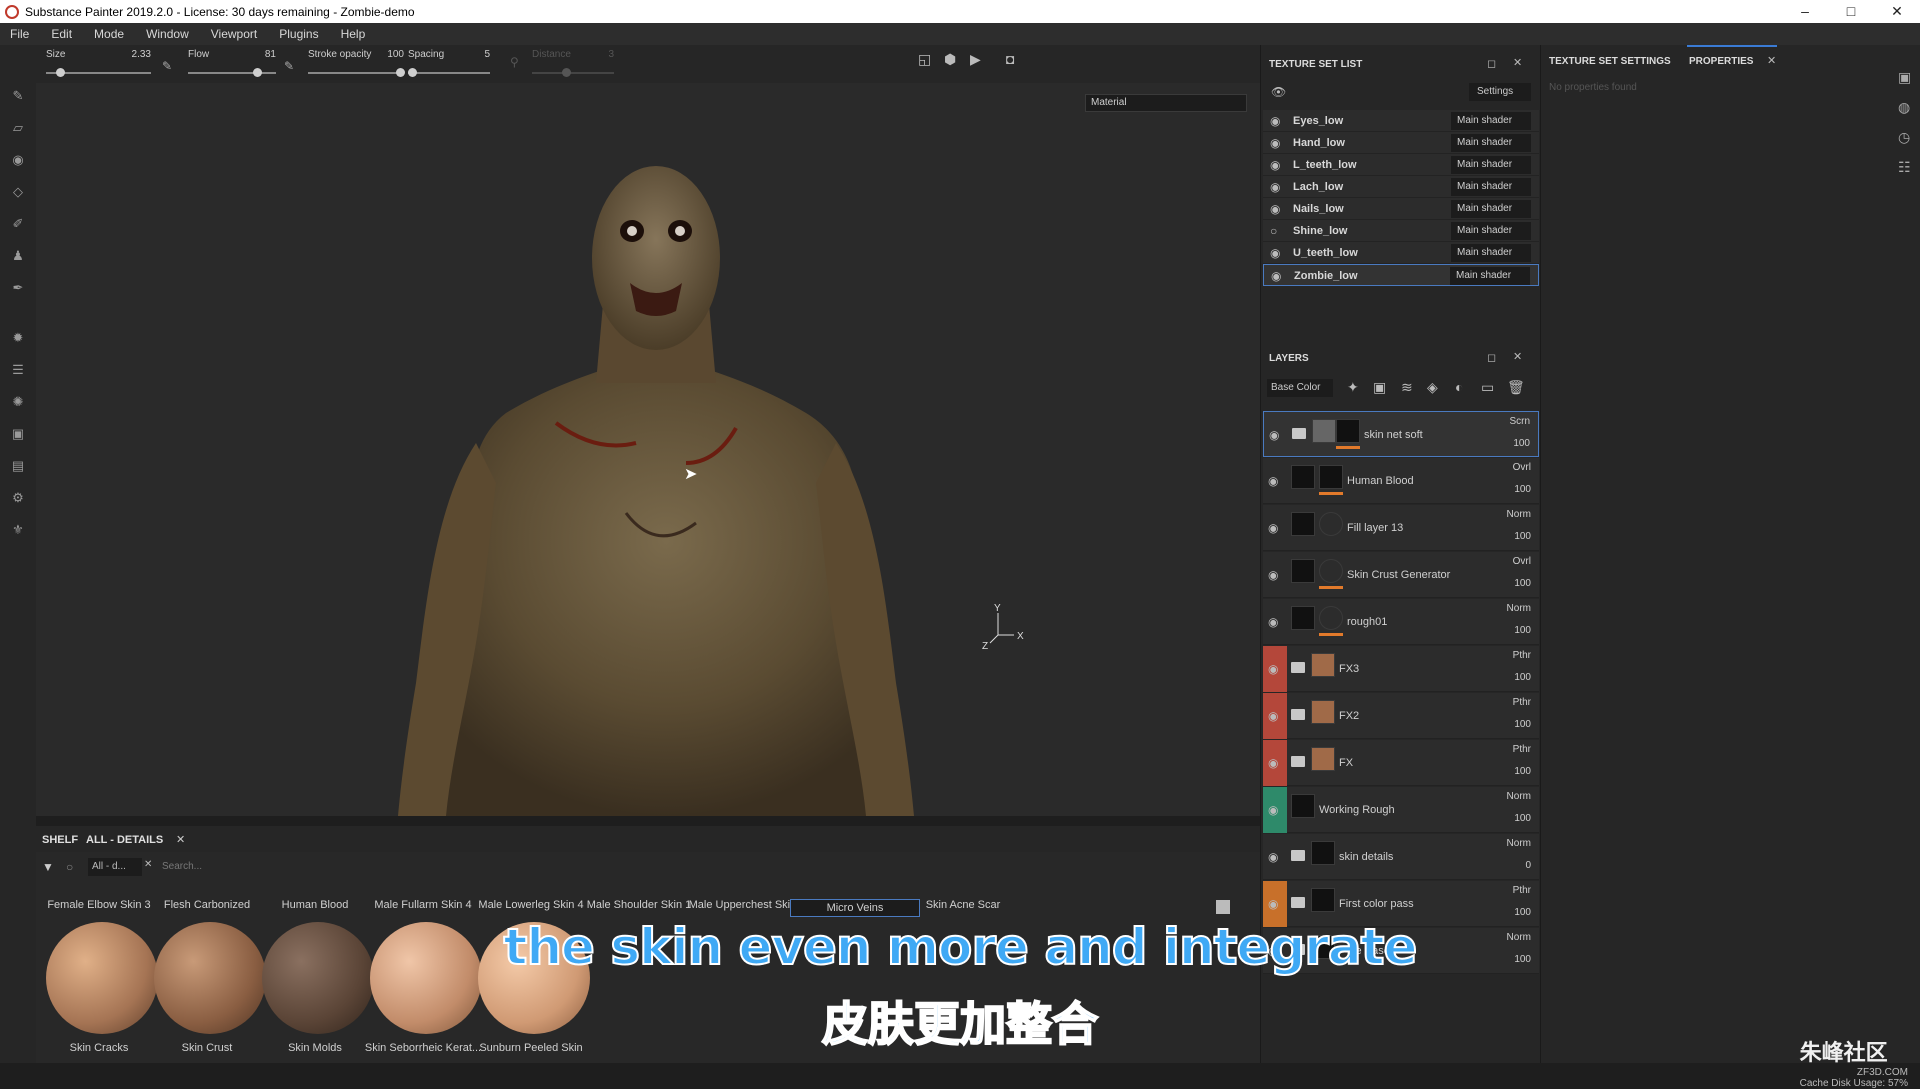  Describe the element at coordinates (1459, 387) in the screenshot. I see `add-smart-material-icon: ◐` at that location.